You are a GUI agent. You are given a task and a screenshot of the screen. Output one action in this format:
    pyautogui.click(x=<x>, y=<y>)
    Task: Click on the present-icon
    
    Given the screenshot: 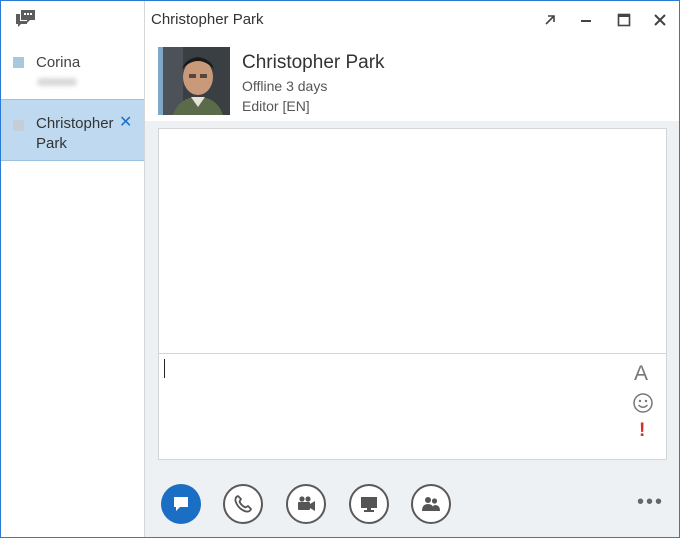 What is the action you would take?
    pyautogui.click(x=369, y=504)
    